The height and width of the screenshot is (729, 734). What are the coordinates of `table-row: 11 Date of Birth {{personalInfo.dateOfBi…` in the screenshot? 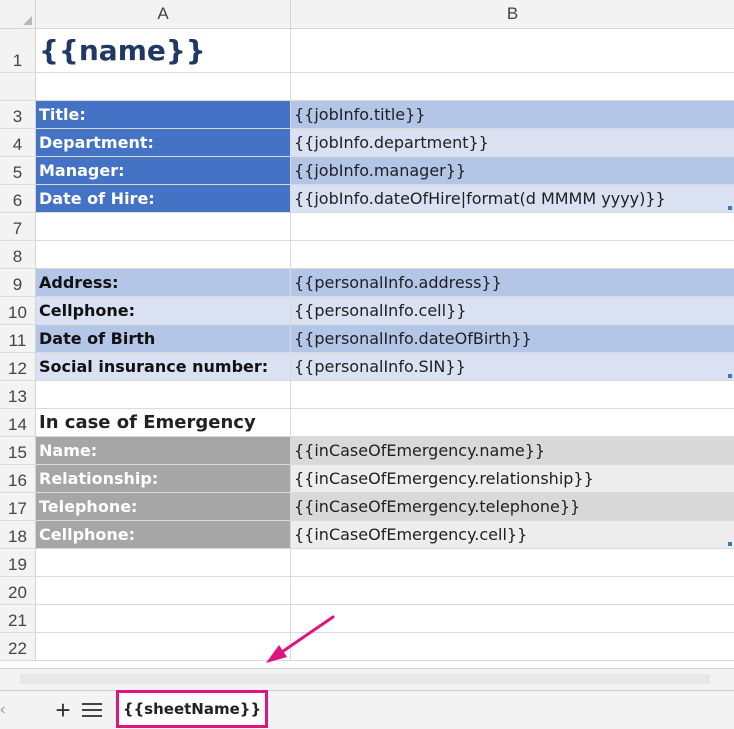 It's located at (367, 339).